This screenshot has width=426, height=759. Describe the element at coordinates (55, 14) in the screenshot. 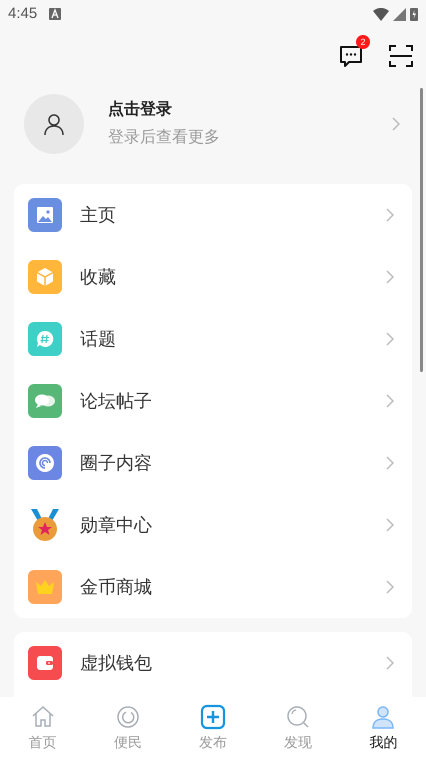

I see `notification-icon` at that location.